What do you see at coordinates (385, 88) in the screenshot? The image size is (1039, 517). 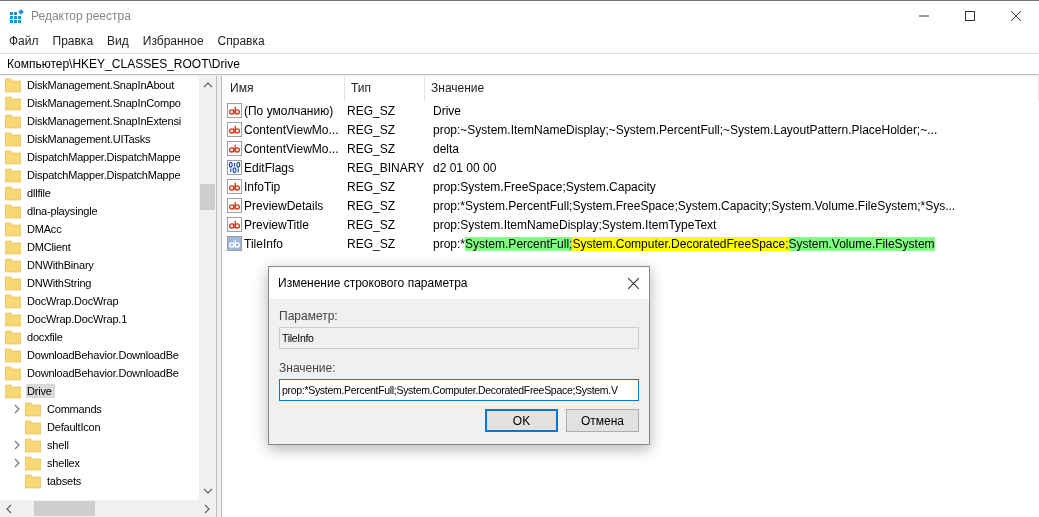 I see `column-header: Тип` at bounding box center [385, 88].